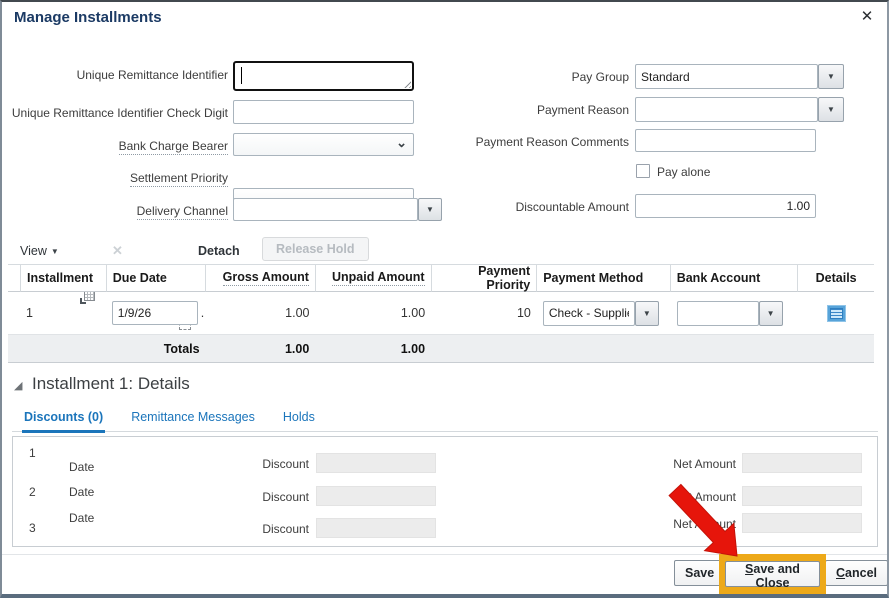 The image size is (889, 598). What do you see at coordinates (734, 278) in the screenshot?
I see `col-header-bank-account: Bank Account` at bounding box center [734, 278].